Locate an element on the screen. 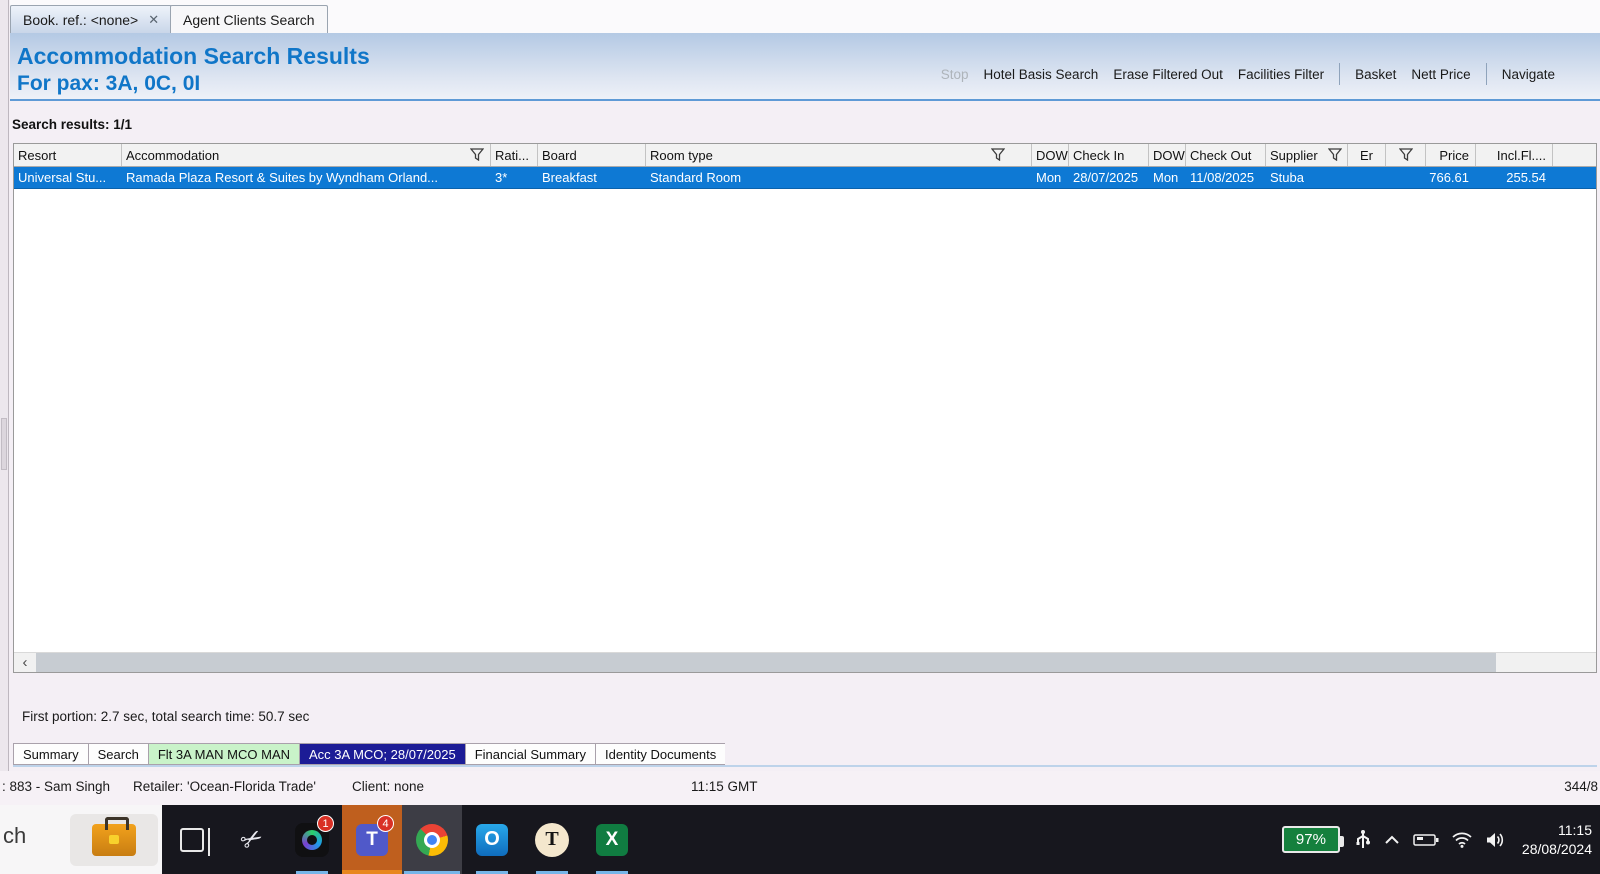  navigate-button: Navigate is located at coordinates (1528, 74).